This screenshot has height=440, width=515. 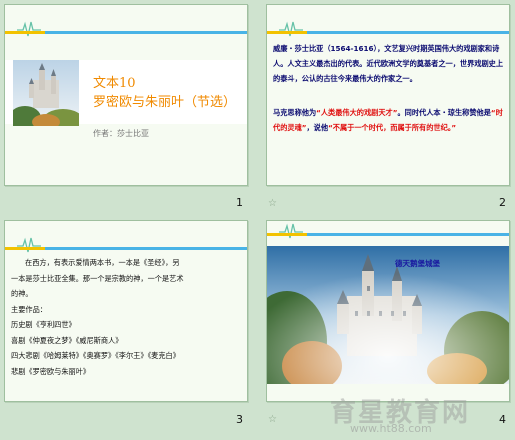 What do you see at coordinates (43, 324) in the screenshot?
I see `text-line: 历史剧《亨利四世》` at bounding box center [43, 324].